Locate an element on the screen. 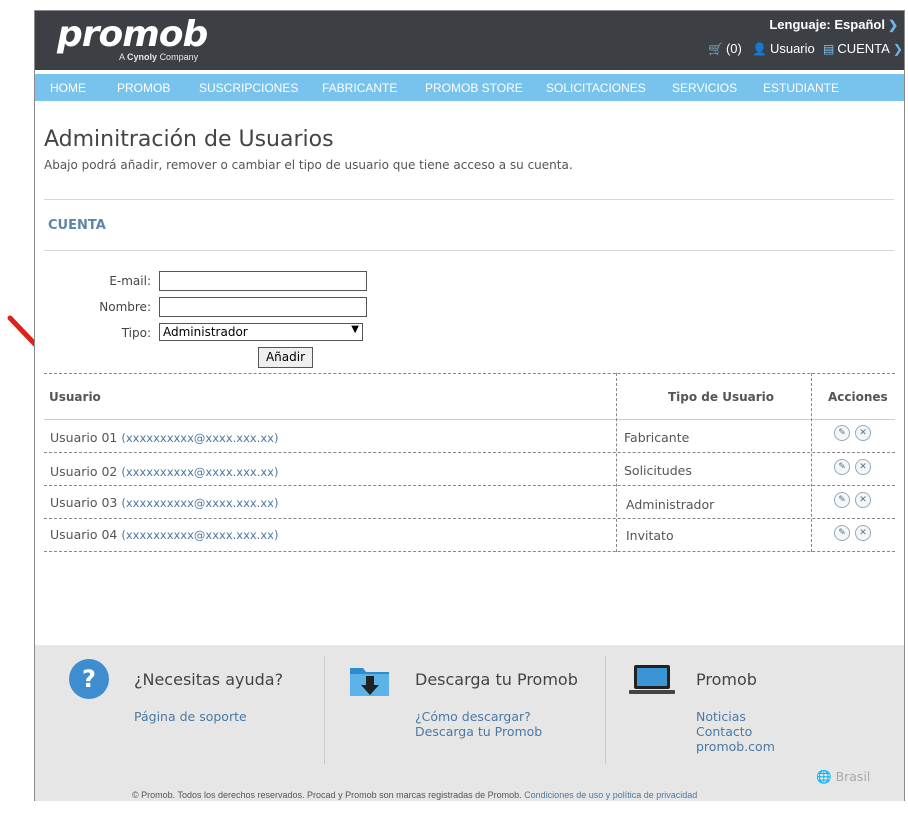 This screenshot has height=816, width=908. cart-icon: 🛒 is located at coordinates (715, 49).